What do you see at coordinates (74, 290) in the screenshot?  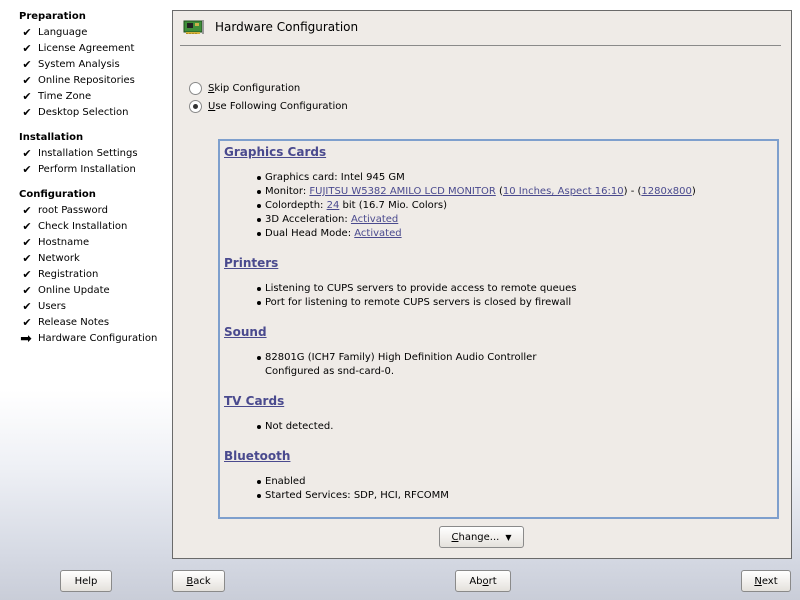 I see `sidebar-item-label: Online Update` at bounding box center [74, 290].